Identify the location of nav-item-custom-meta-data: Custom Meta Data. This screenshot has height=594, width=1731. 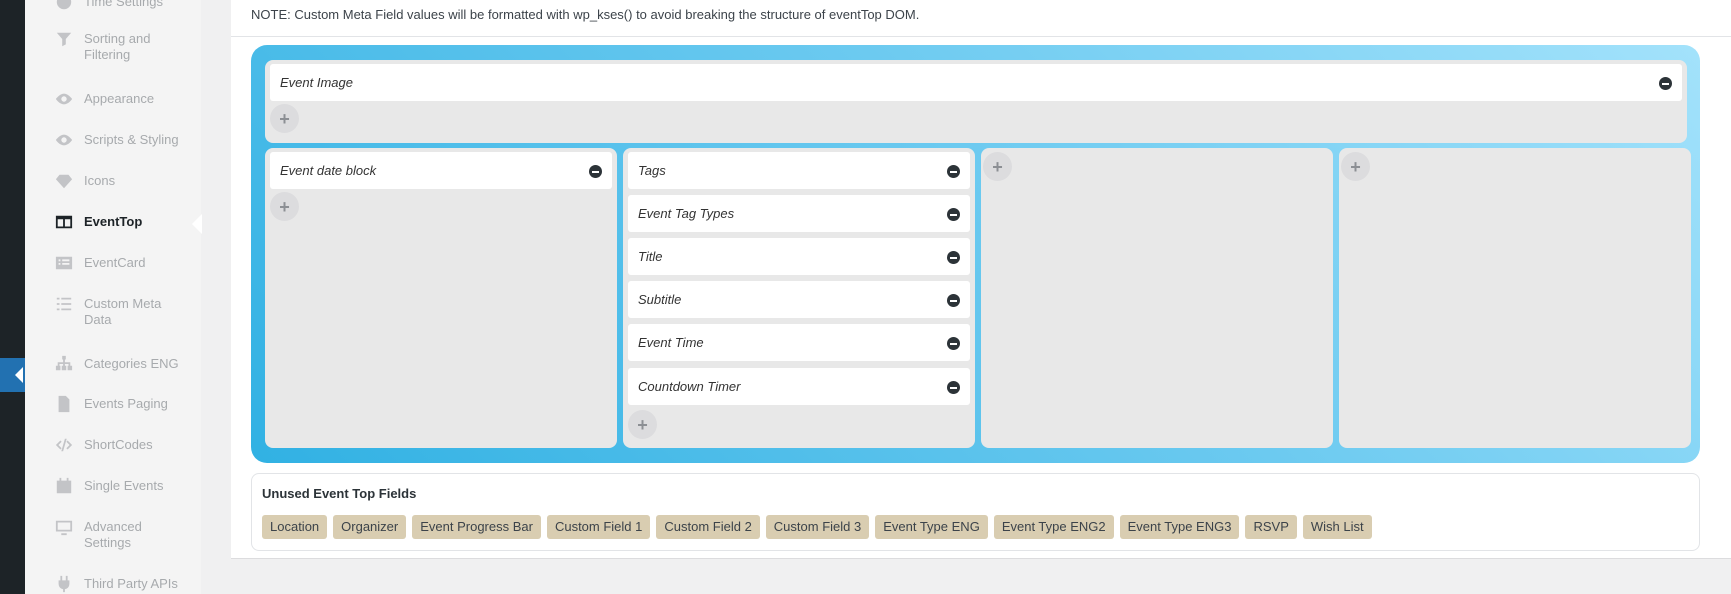
(113, 312).